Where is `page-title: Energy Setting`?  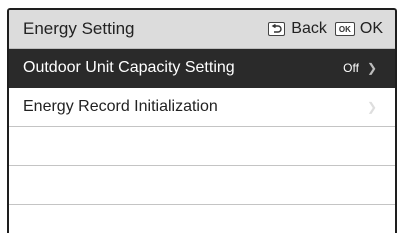
page-title: Energy Setting is located at coordinates (79, 28).